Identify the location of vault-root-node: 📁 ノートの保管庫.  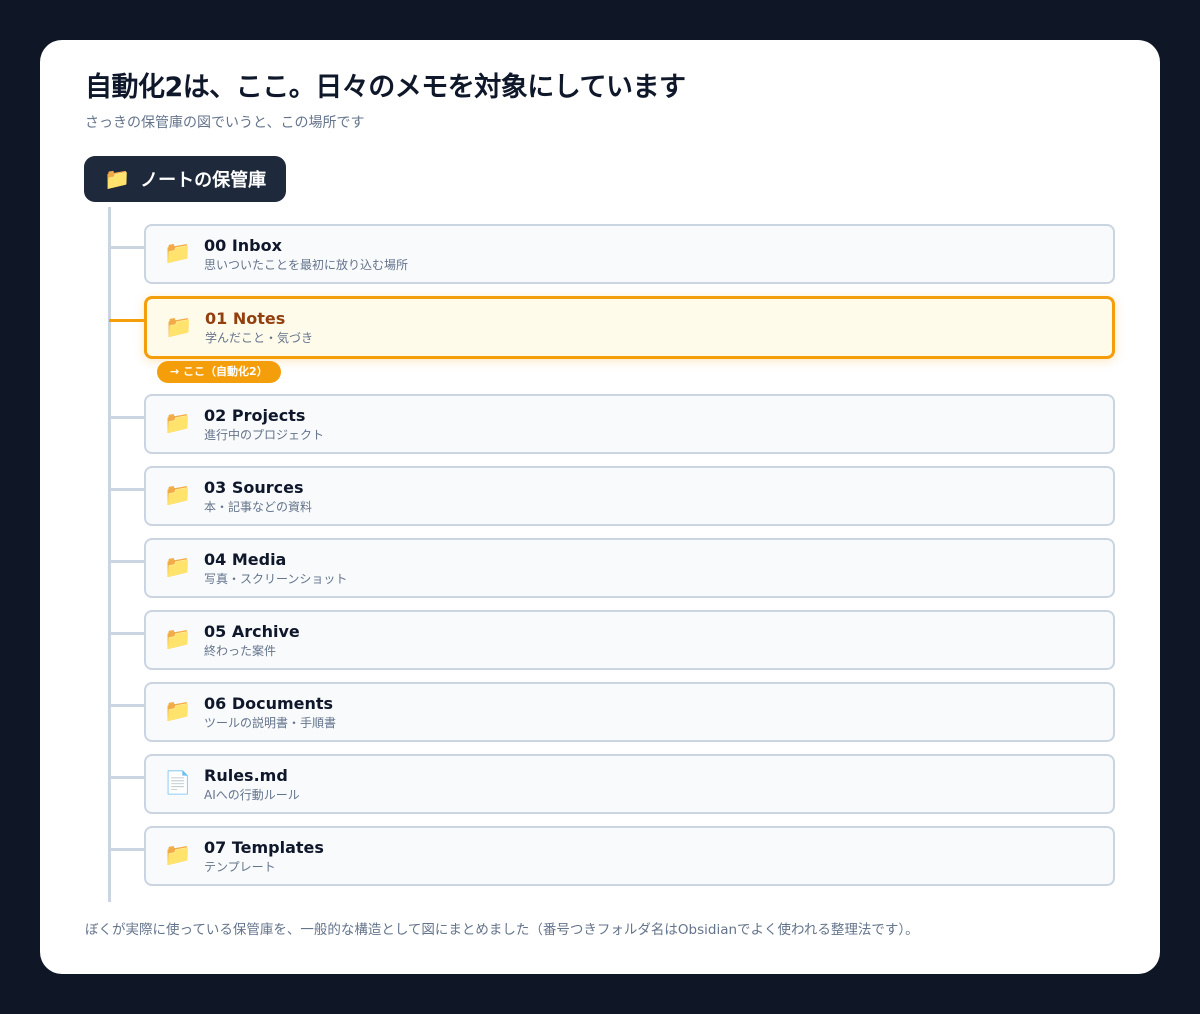
(185, 179).